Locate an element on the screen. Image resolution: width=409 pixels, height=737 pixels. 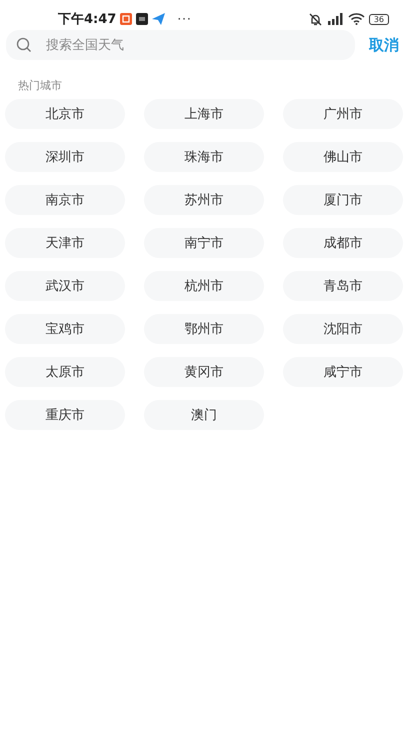
city-chip: 黄冈市 is located at coordinates (204, 372).